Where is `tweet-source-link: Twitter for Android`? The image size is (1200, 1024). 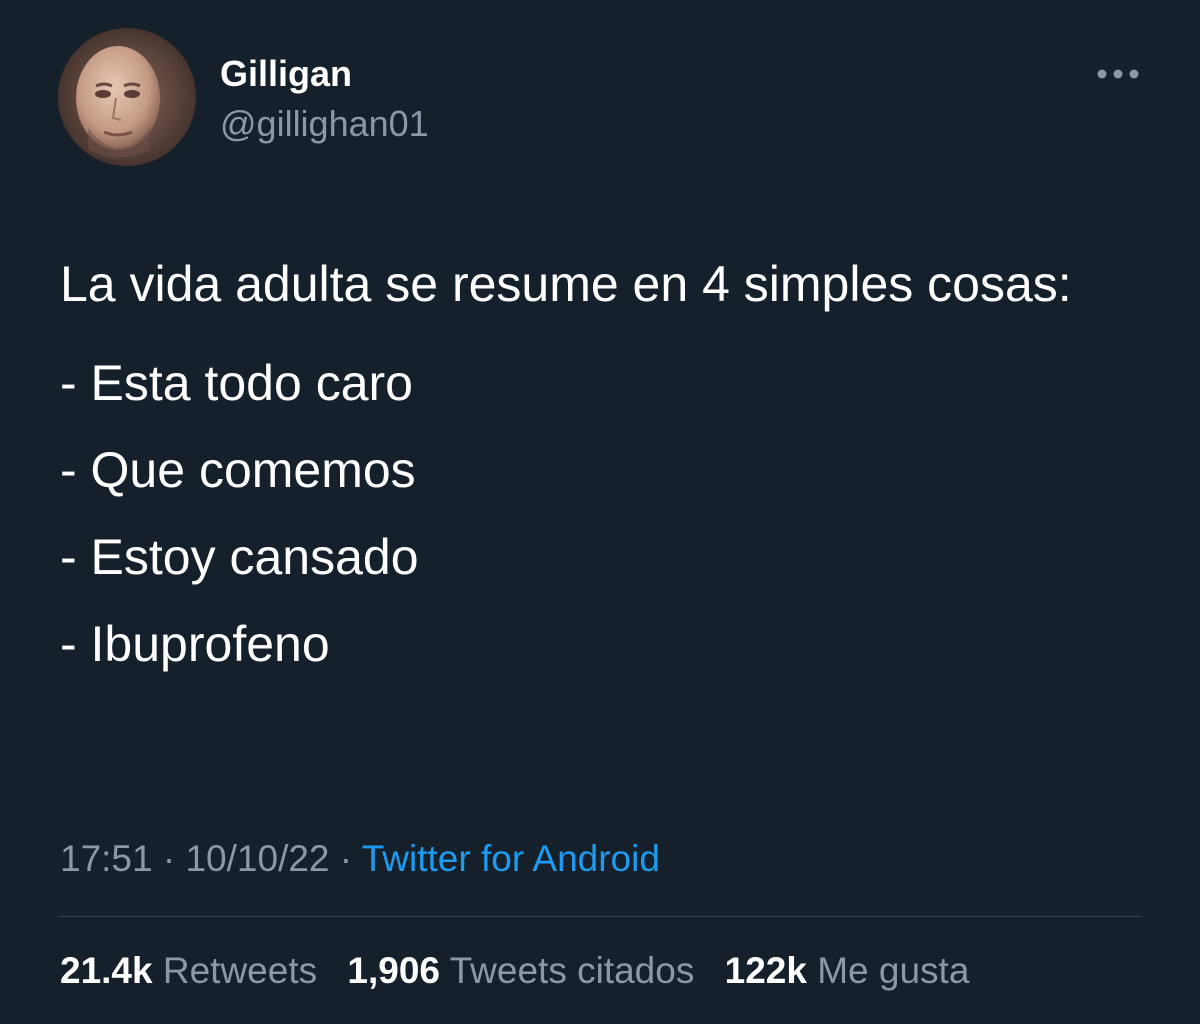 tweet-source-link: Twitter for Android is located at coordinates (511, 858).